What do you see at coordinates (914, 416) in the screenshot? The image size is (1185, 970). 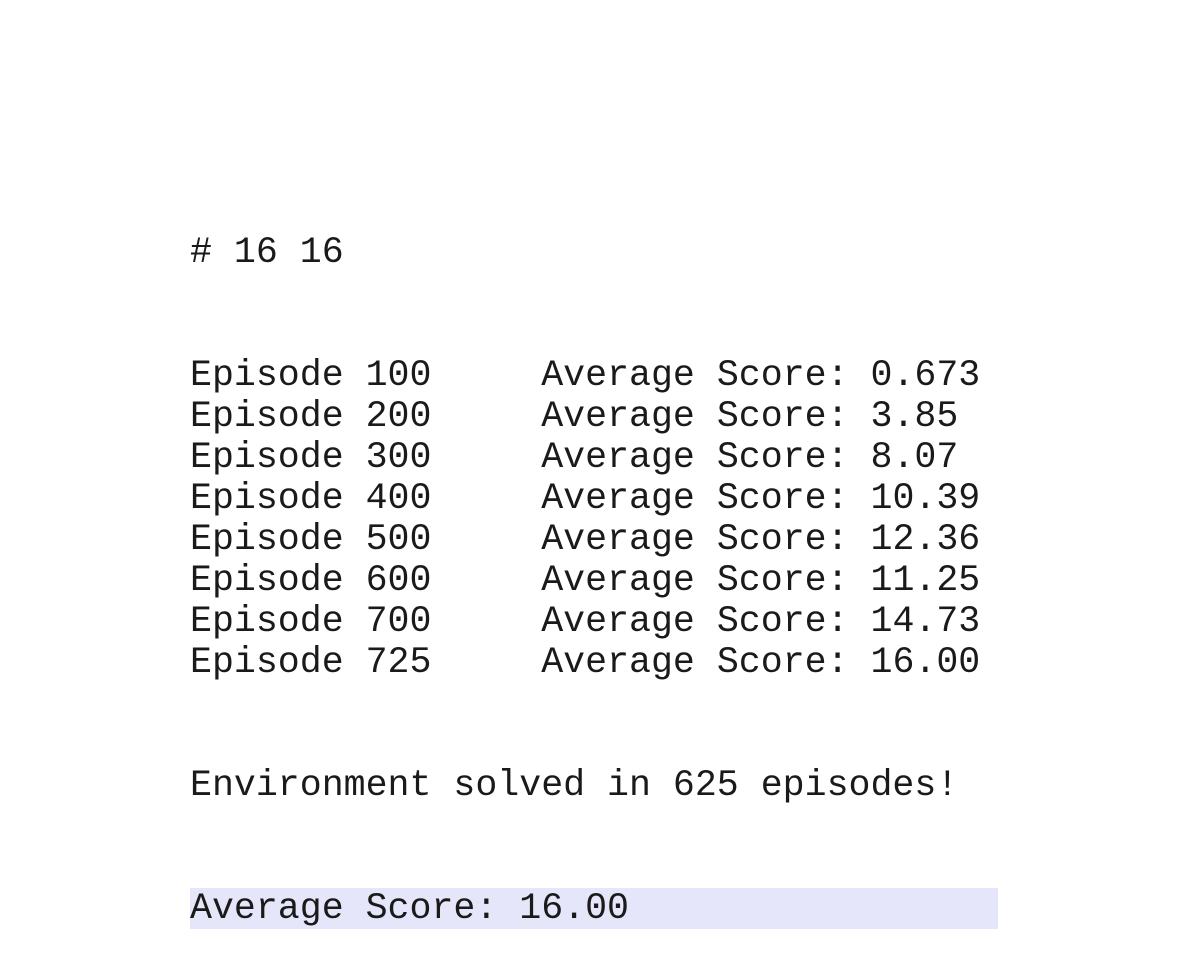 I see `average-score-value: 3.85` at bounding box center [914, 416].